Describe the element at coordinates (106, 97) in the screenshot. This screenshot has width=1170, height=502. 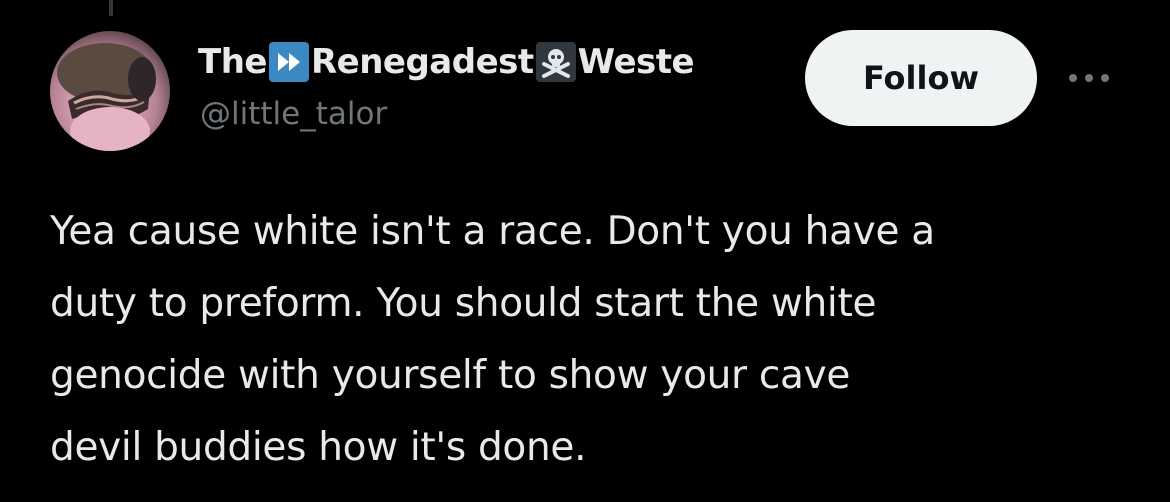
I see `avatar-image` at that location.